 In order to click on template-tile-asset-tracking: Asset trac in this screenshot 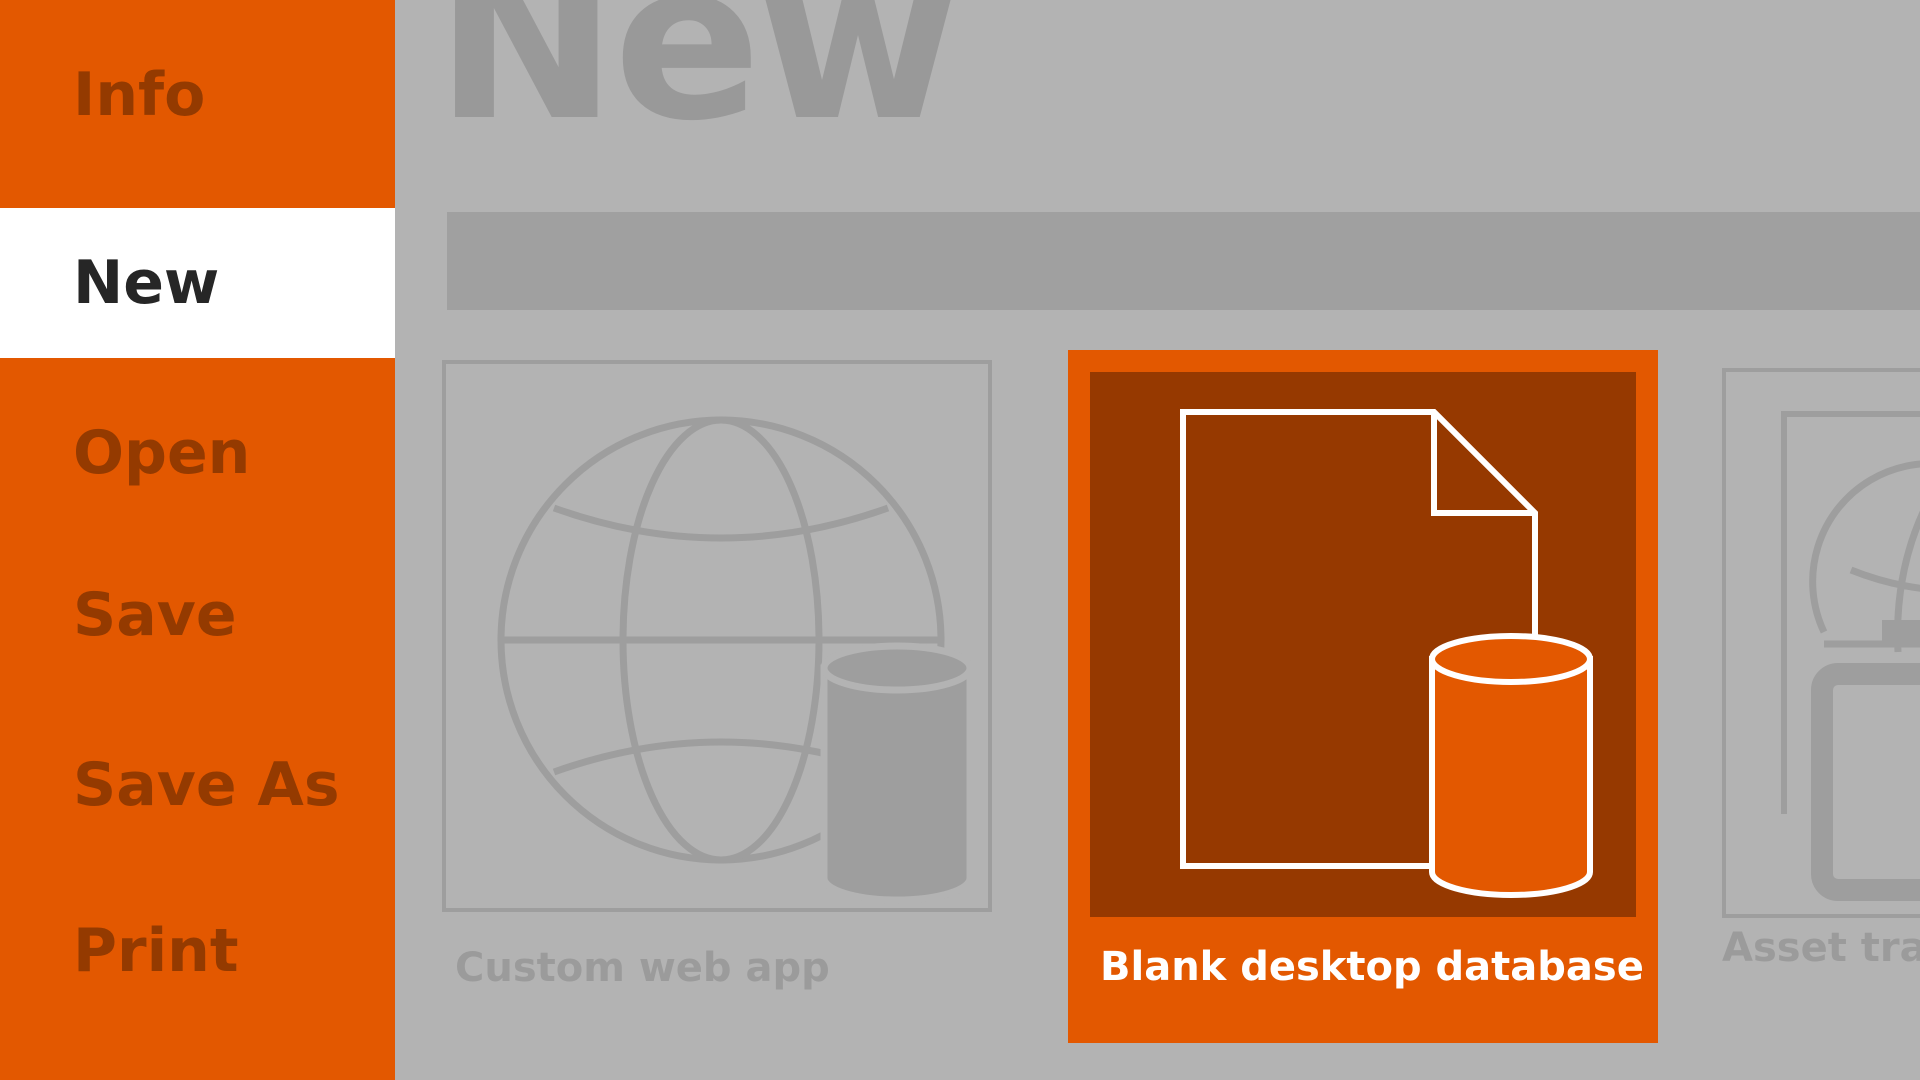, I will do `click(1821, 708)`.